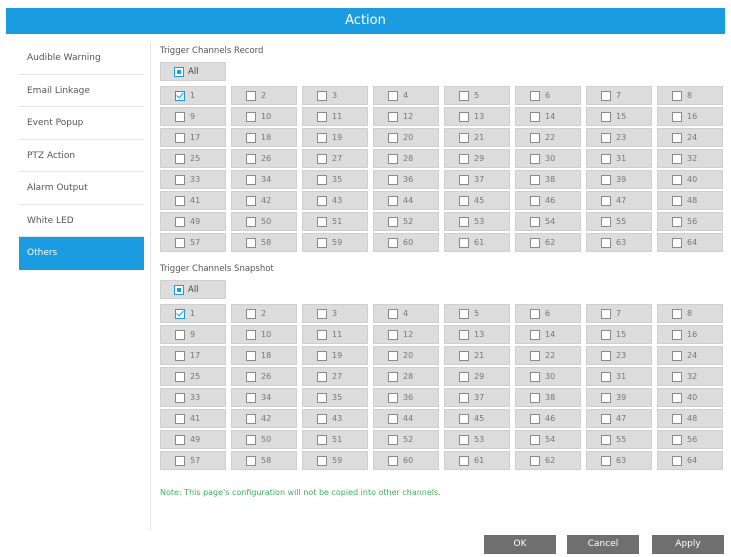  Describe the element at coordinates (264, 116) in the screenshot. I see `record-channel-checkbox: 10` at that location.